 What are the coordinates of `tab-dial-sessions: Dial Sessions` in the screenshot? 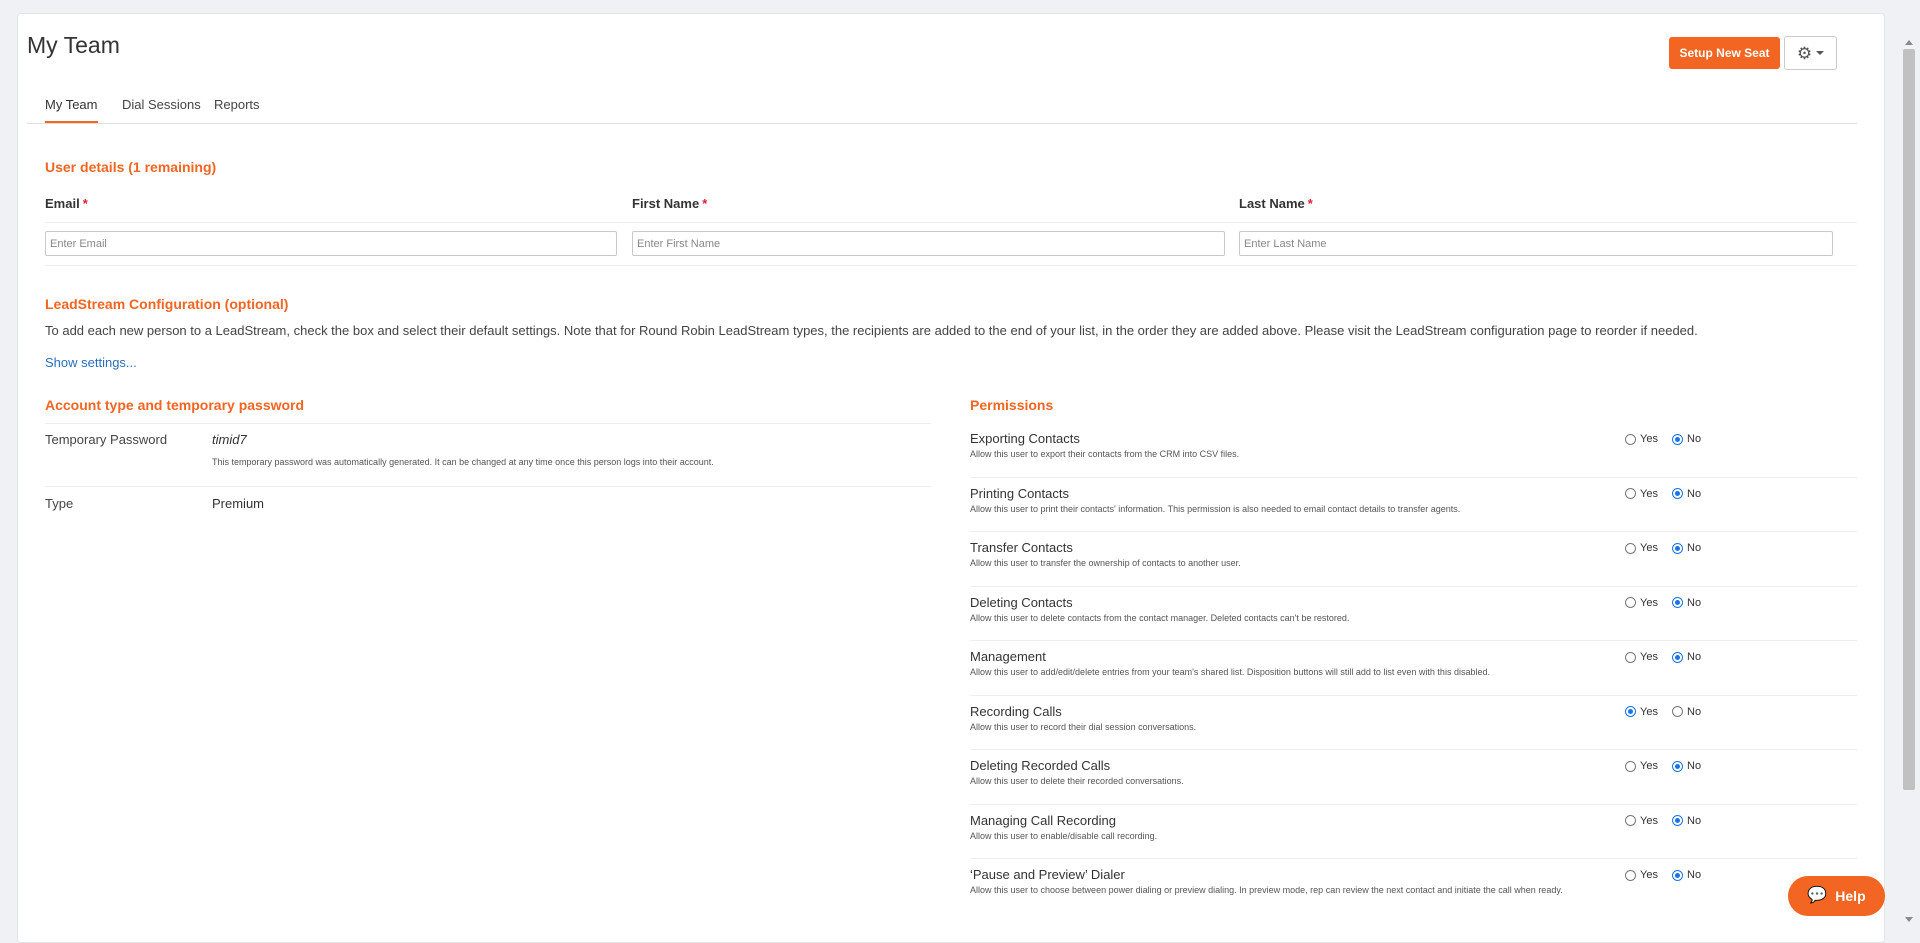 It's located at (161, 109).